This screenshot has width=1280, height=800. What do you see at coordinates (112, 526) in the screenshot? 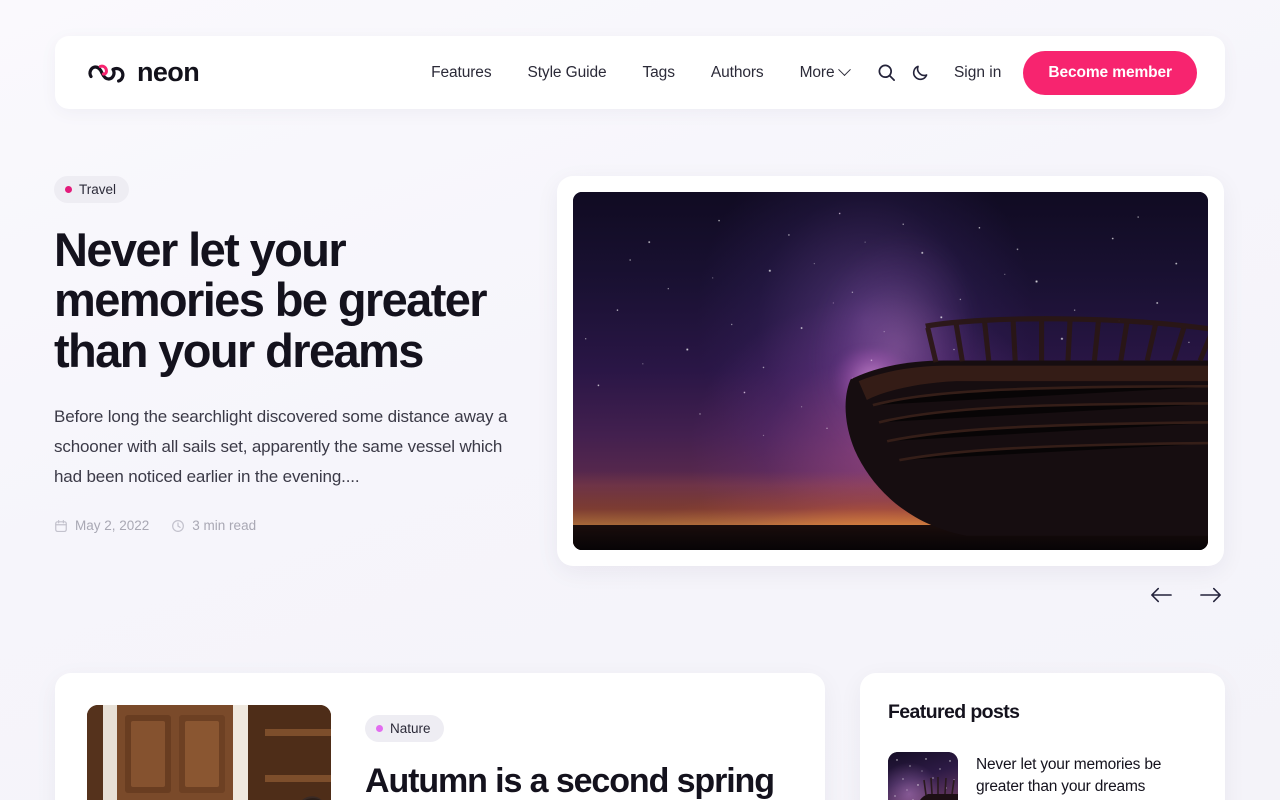
I see `hero-date-label: May 2, 2022` at bounding box center [112, 526].